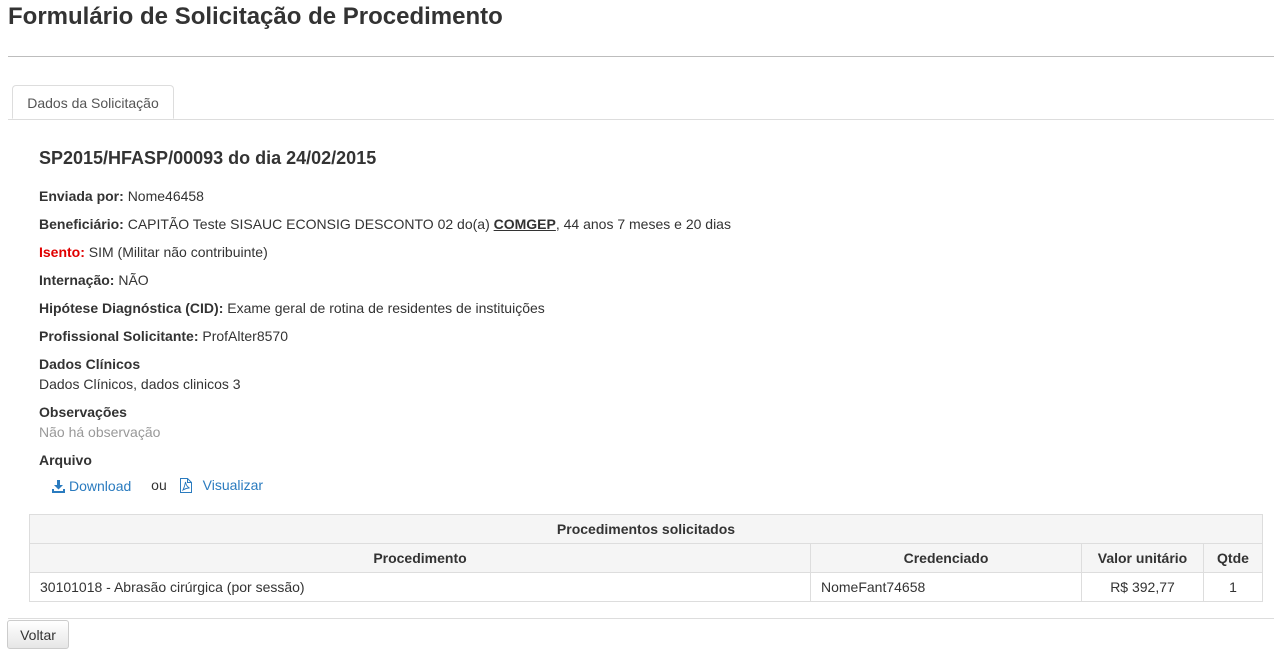 The height and width of the screenshot is (655, 1275). What do you see at coordinates (38, 634) in the screenshot?
I see `back-button: Voltar` at bounding box center [38, 634].